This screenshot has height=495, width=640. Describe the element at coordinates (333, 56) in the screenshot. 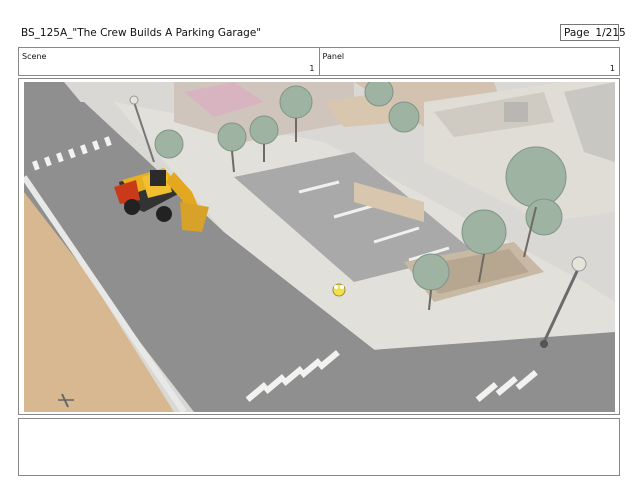

I see `panel-label: Panel` at that location.